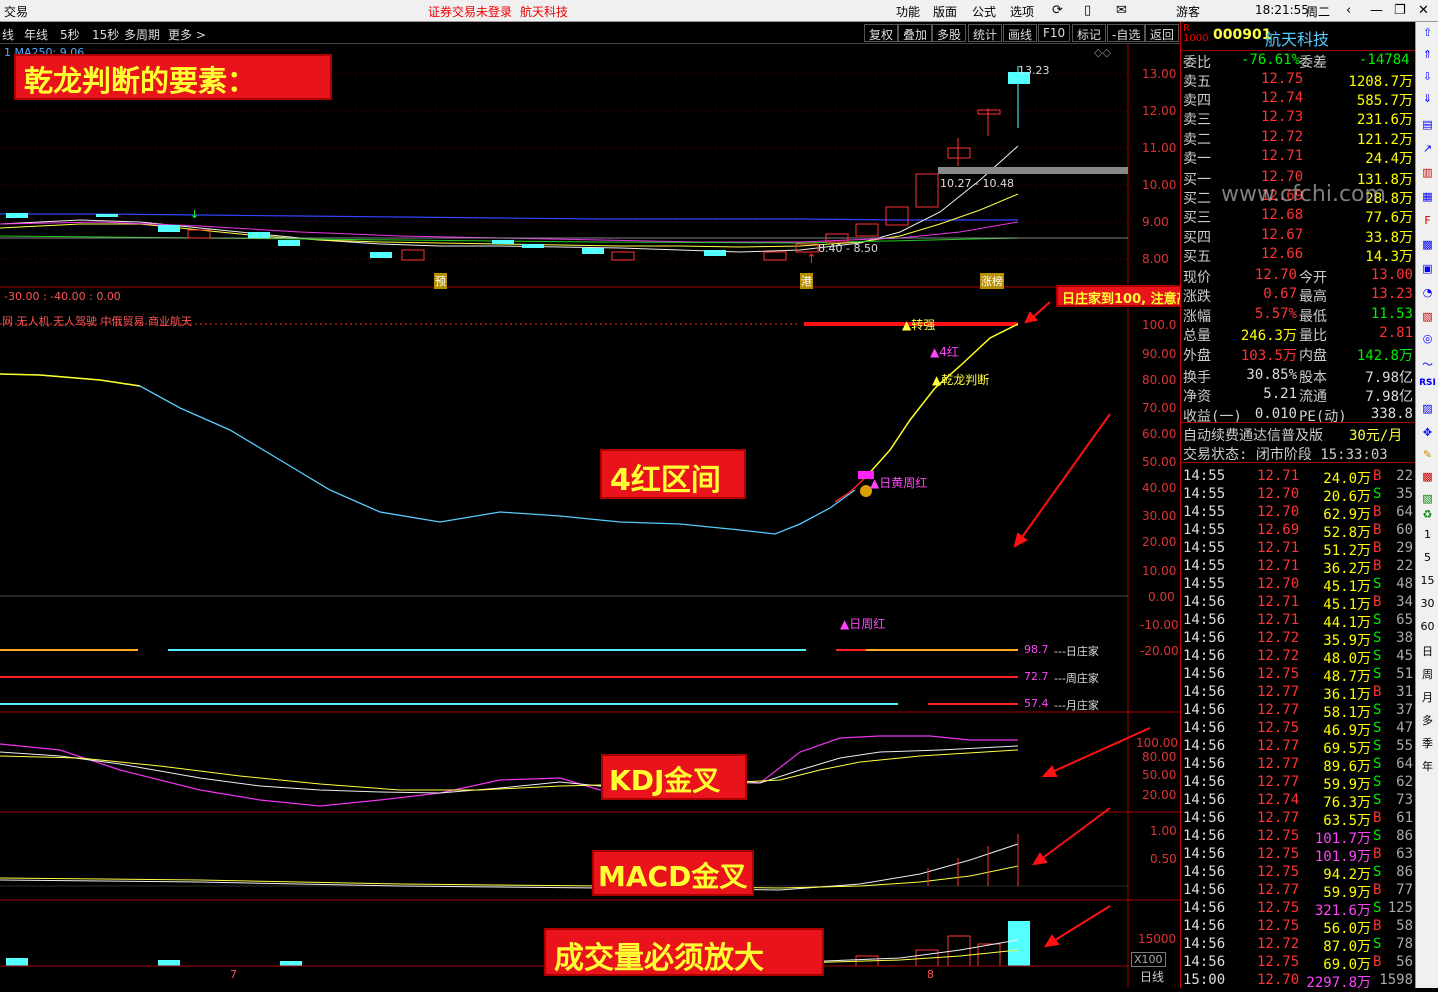 The image size is (1438, 992). Describe the element at coordinates (1102, 52) in the screenshot. I see `diamond-icon: ◇◇` at that location.